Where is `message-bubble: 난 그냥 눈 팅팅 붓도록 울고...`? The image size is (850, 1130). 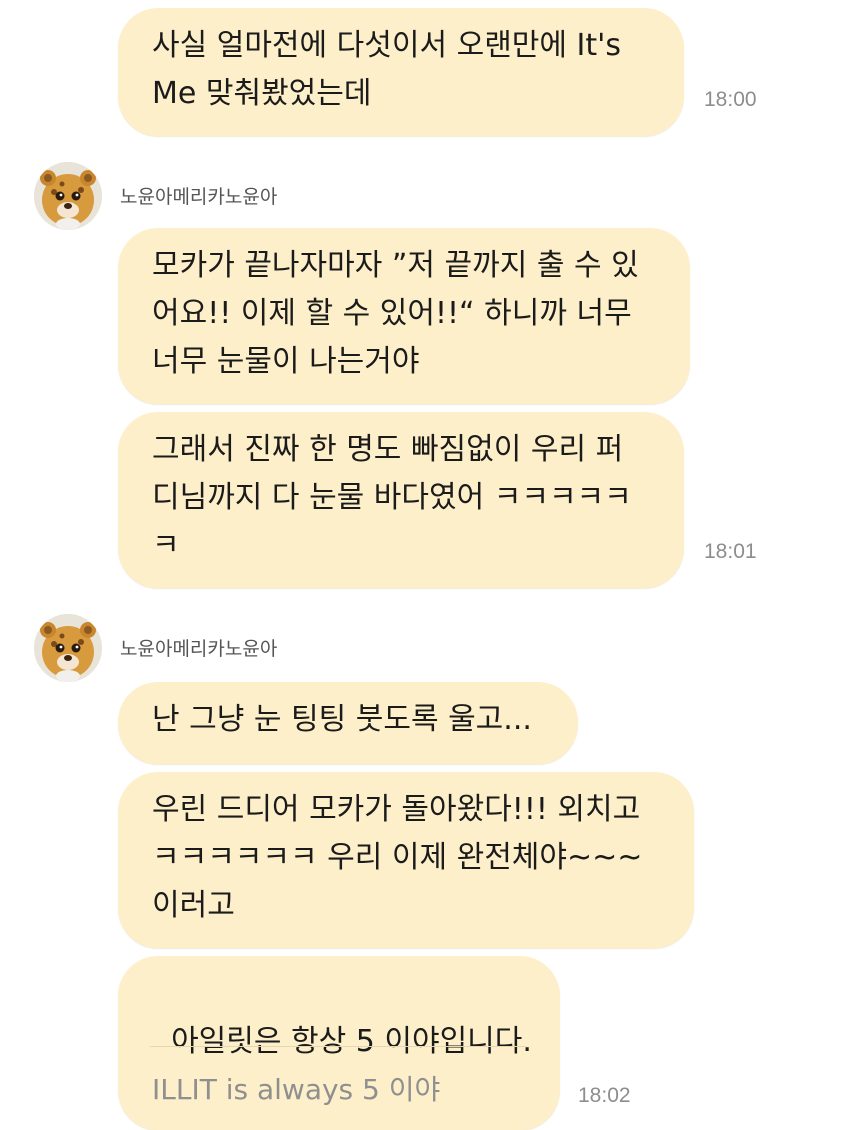
message-bubble: 난 그냥 눈 팅팅 붓도록 울고... is located at coordinates (348, 723).